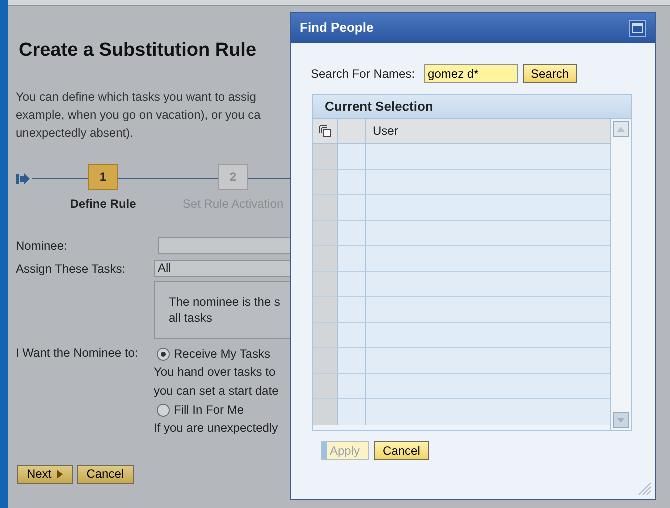 The height and width of the screenshot is (508, 670). Describe the element at coordinates (225, 302) in the screenshot. I see `info-text: The nominee is the s` at that location.